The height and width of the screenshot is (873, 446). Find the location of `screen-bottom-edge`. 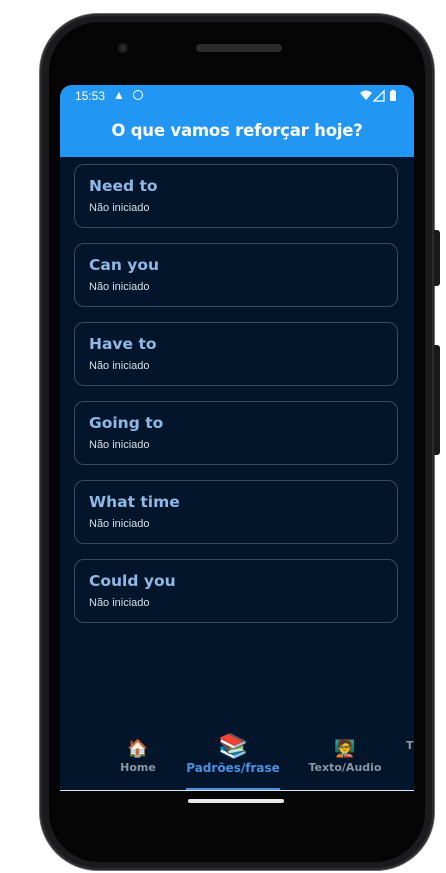

screen-bottom-edge is located at coordinates (237, 790).